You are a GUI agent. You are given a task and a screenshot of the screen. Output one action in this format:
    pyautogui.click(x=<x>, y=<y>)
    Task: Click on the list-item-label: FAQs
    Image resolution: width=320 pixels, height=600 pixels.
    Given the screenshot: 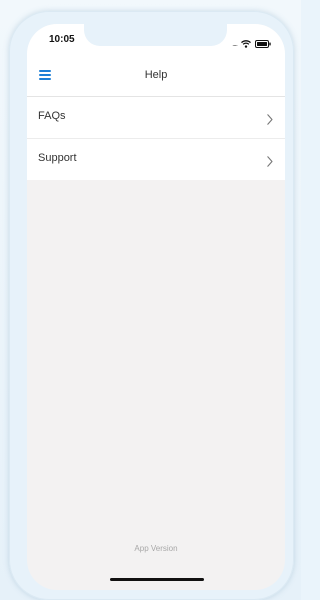 What is the action you would take?
    pyautogui.click(x=52, y=116)
    